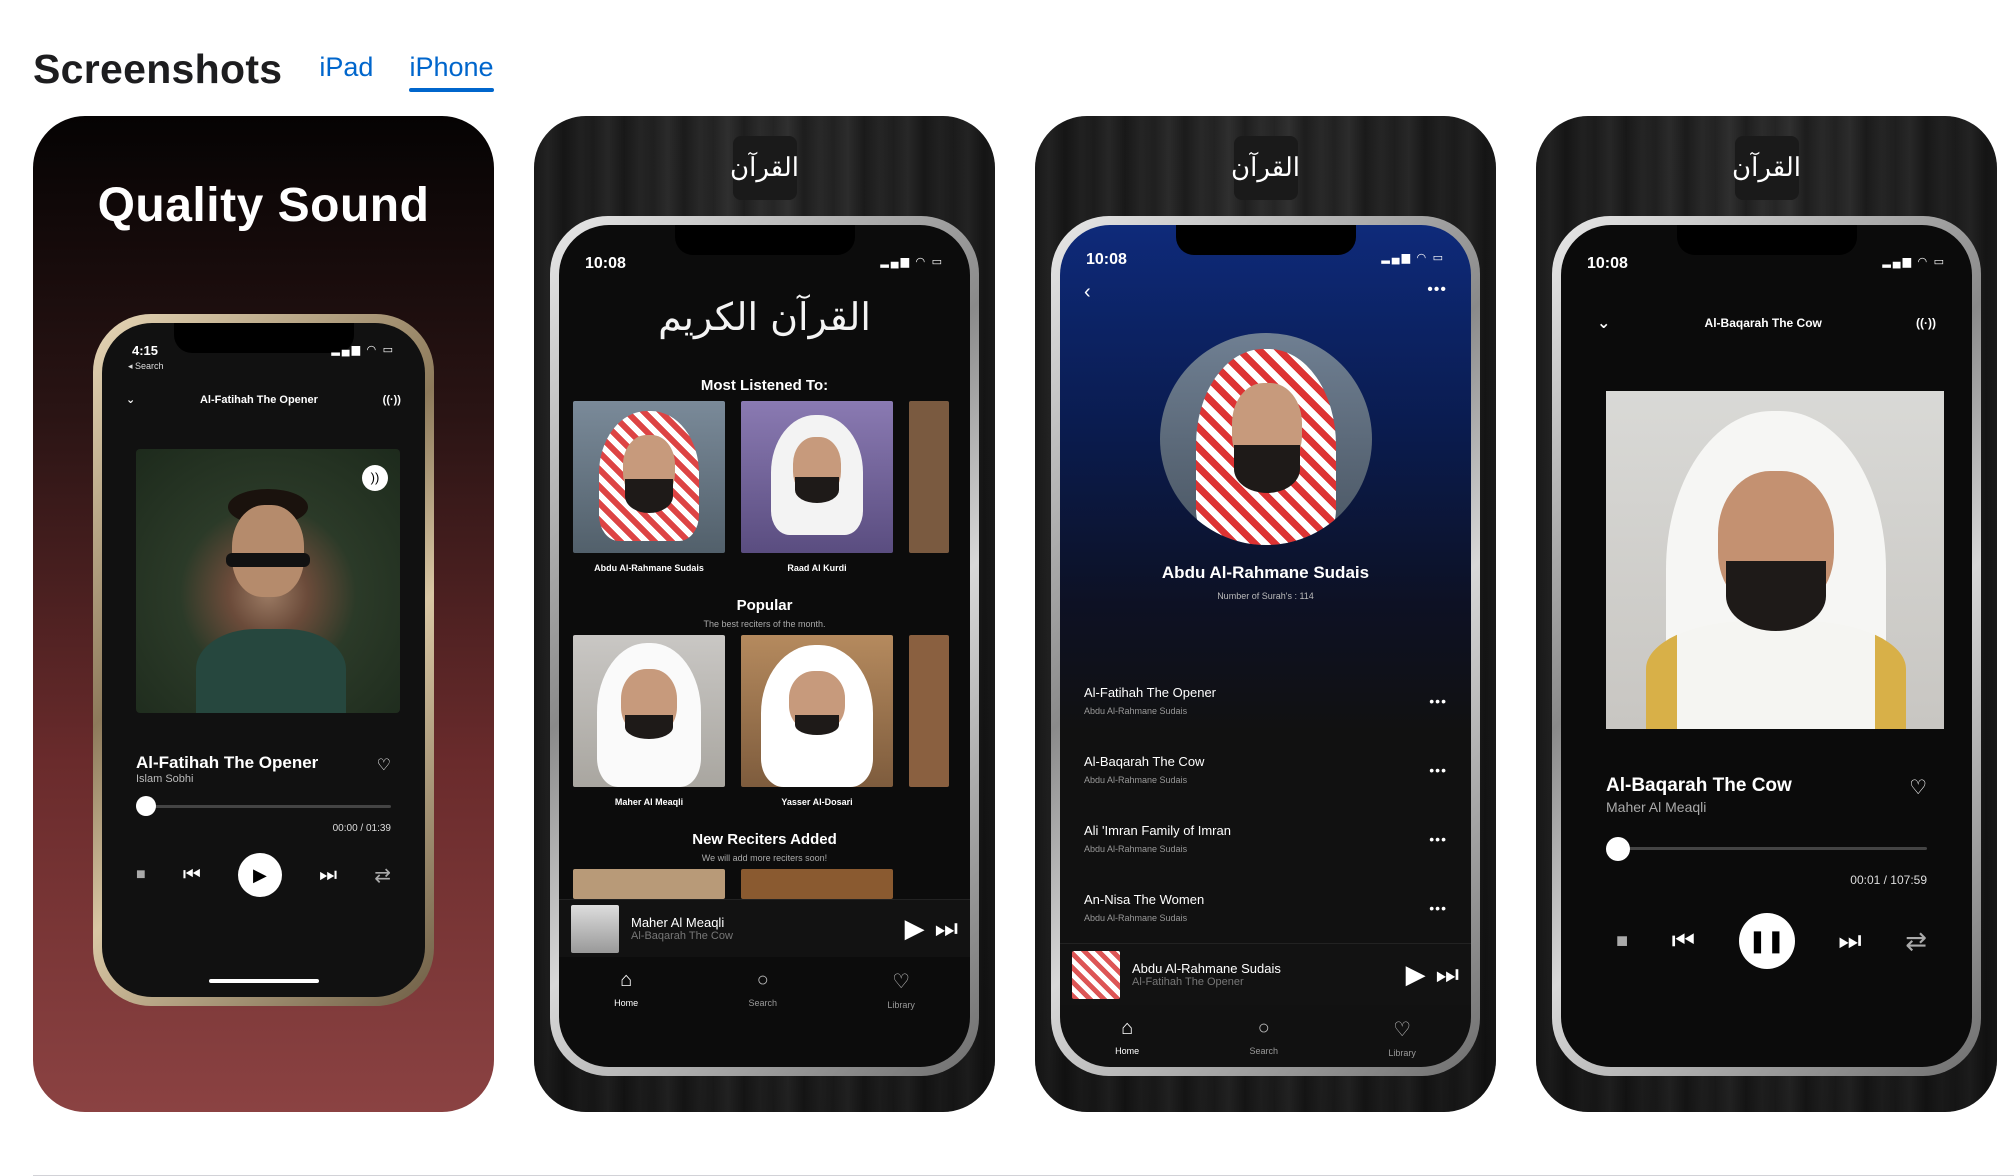  I want to click on status-bar: 10:08 ▂▄▆ ◠ ▭, so click(1265, 260).